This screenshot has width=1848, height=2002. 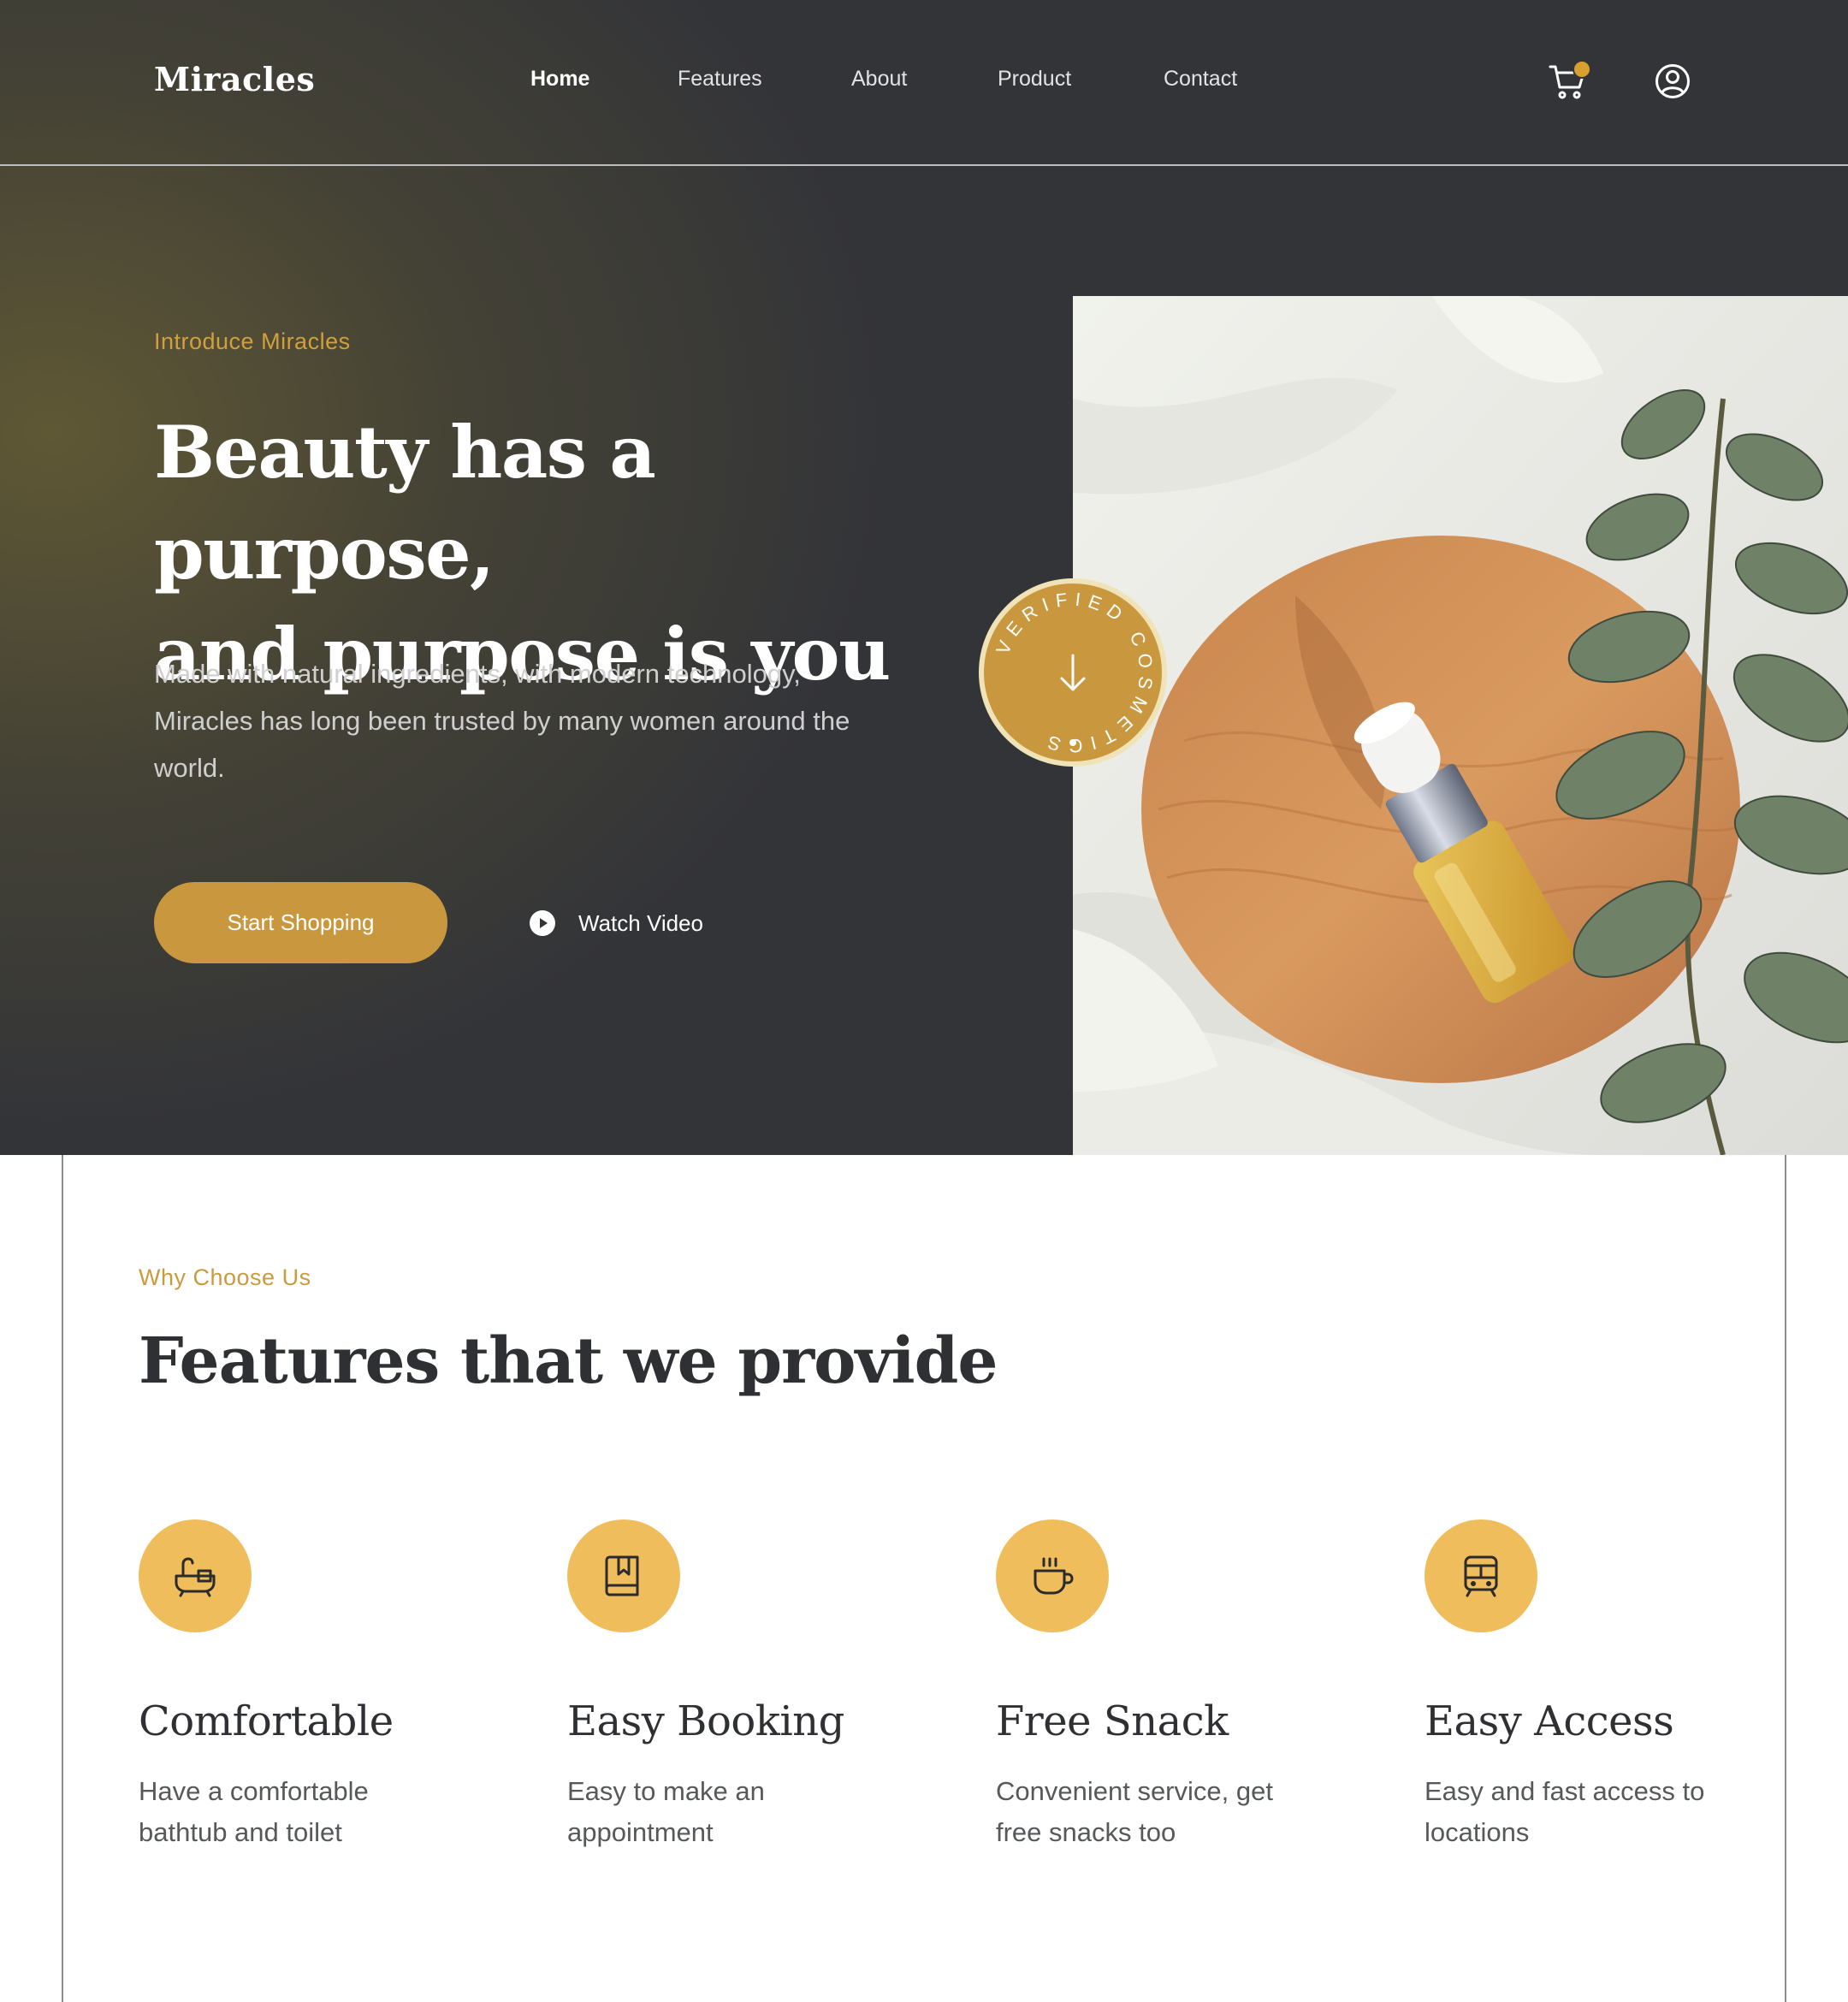 I want to click on play-icon, so click(x=542, y=923).